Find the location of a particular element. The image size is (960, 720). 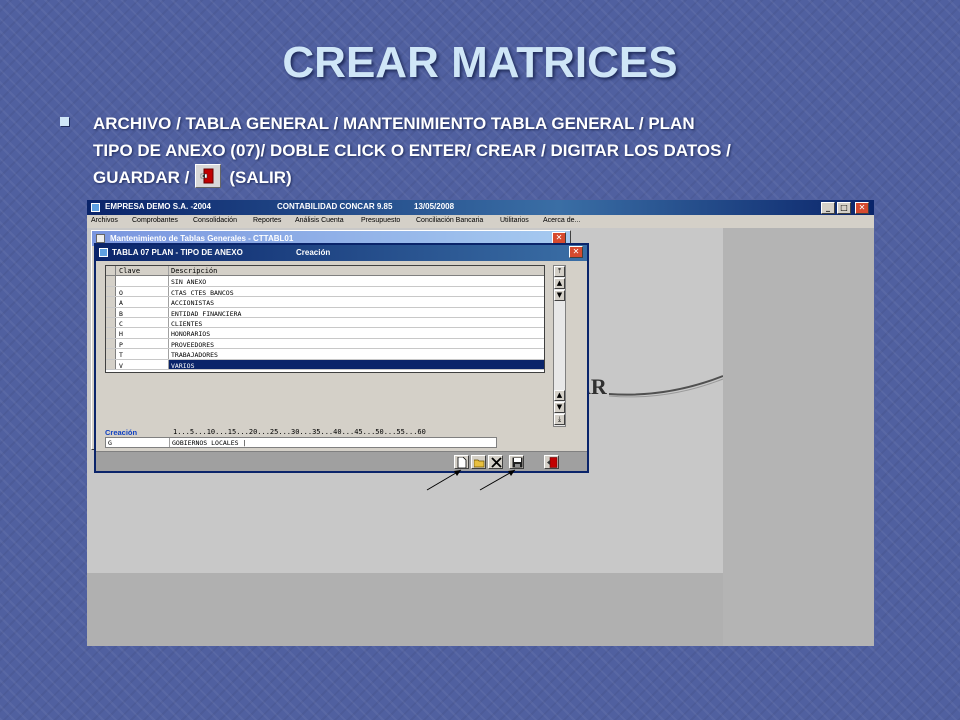

instruction-line-3b: (SALIR) is located at coordinates (260, 177).